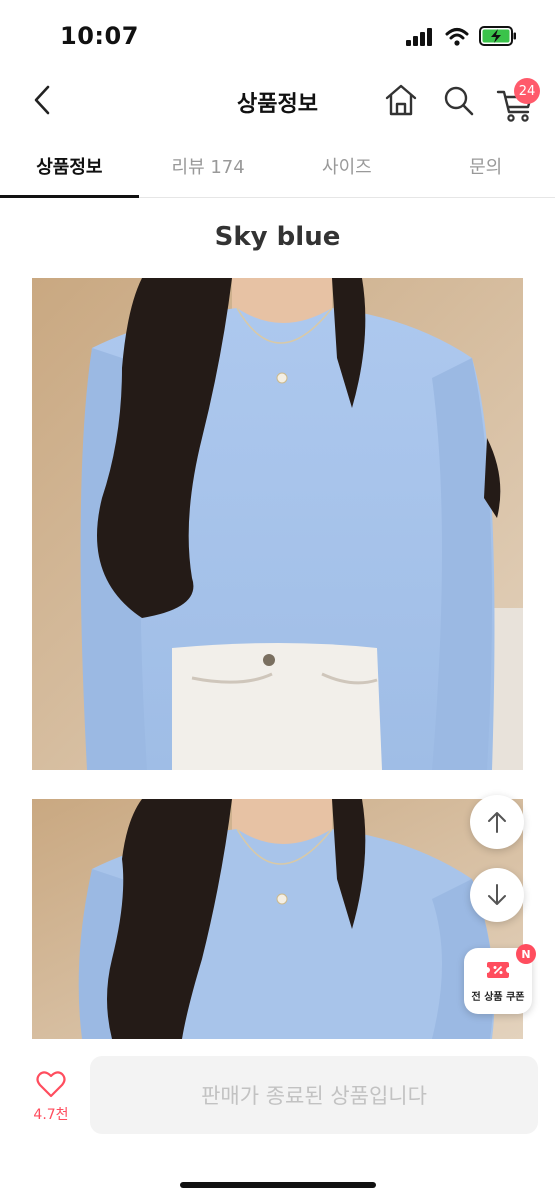 This screenshot has height=1200, width=555. Describe the element at coordinates (278, 1185) in the screenshot. I see `home-indicator` at that location.